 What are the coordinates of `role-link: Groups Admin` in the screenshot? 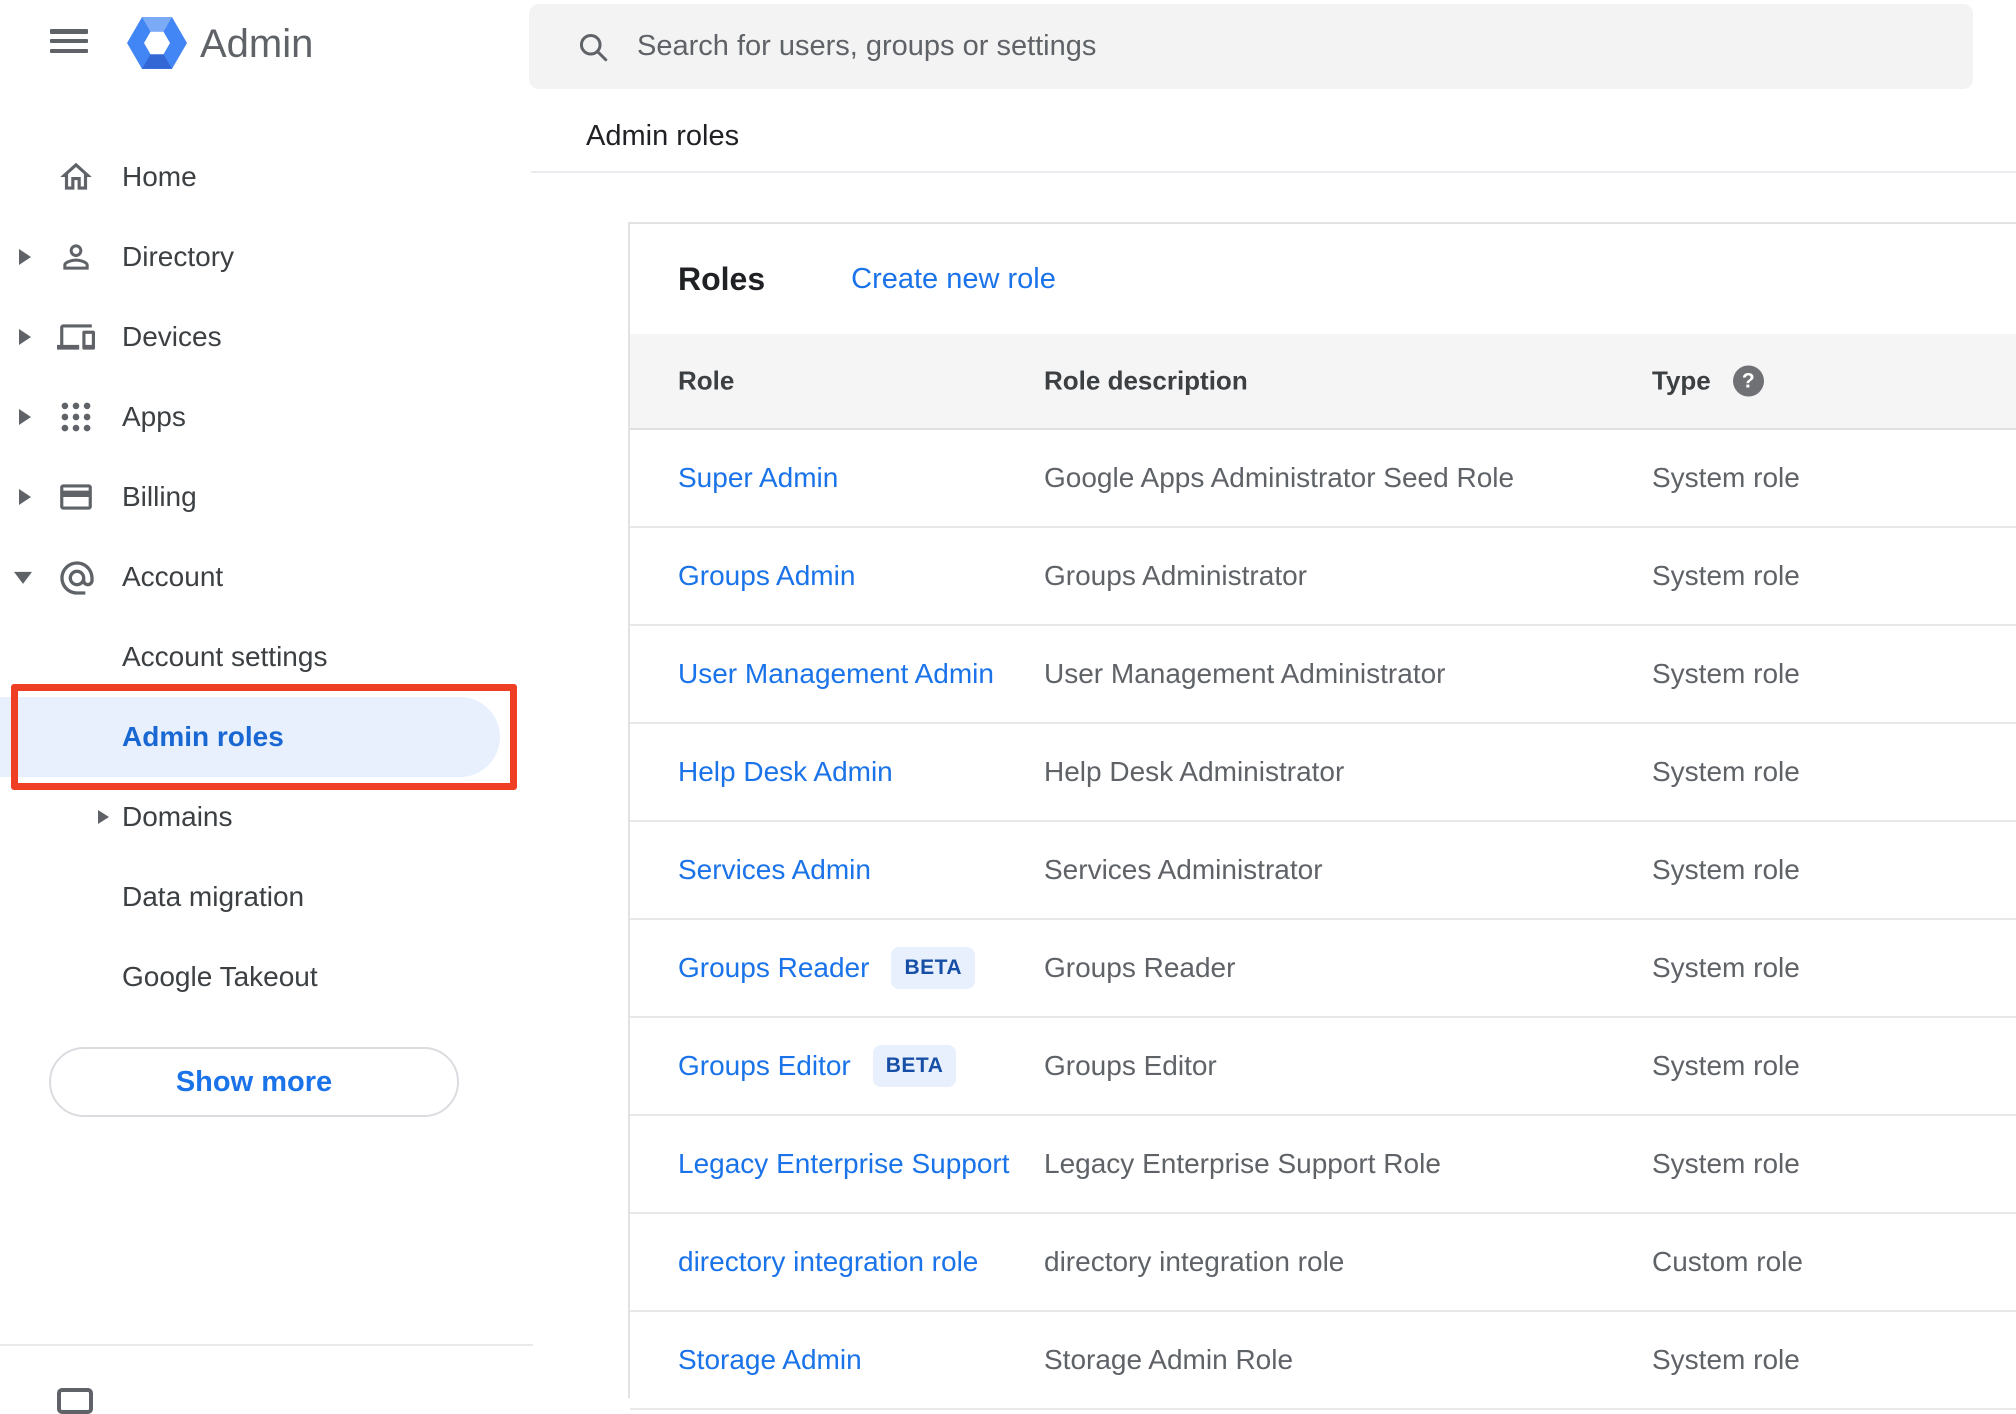 It's located at (766, 576).